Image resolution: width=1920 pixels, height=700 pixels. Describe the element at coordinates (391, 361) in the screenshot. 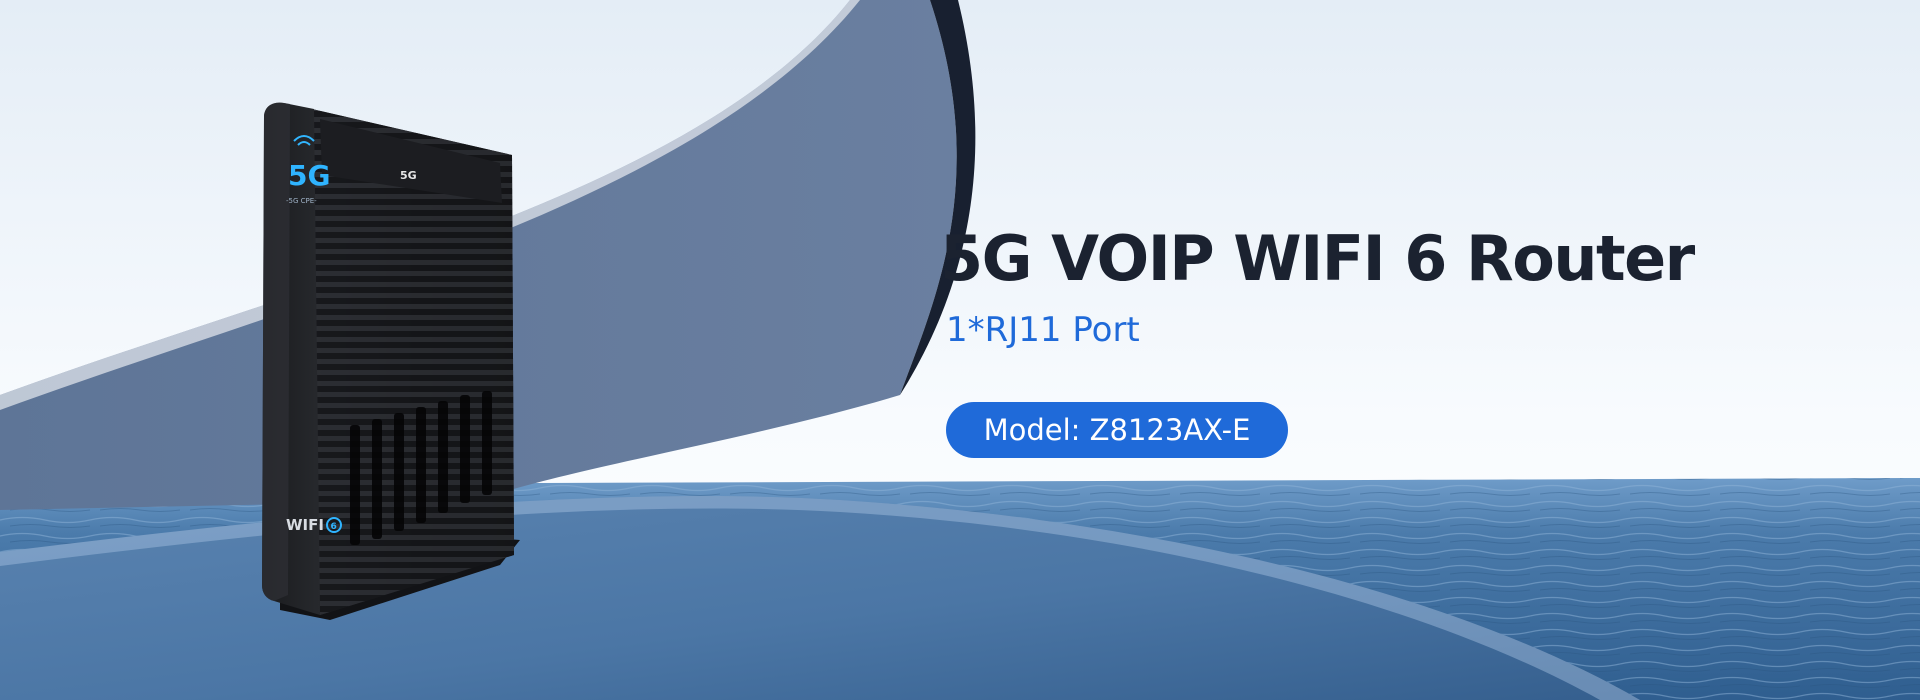

I see `router-device-image: 5G -5G CPE- 5G WIFI 6` at that location.